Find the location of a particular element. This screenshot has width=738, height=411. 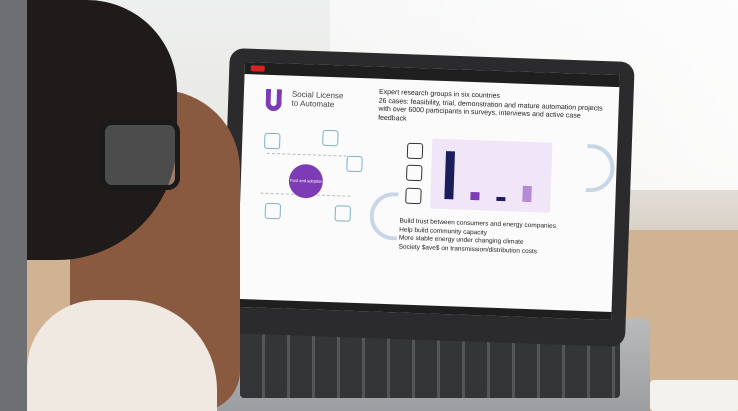

notebook is located at coordinates (694, 395).